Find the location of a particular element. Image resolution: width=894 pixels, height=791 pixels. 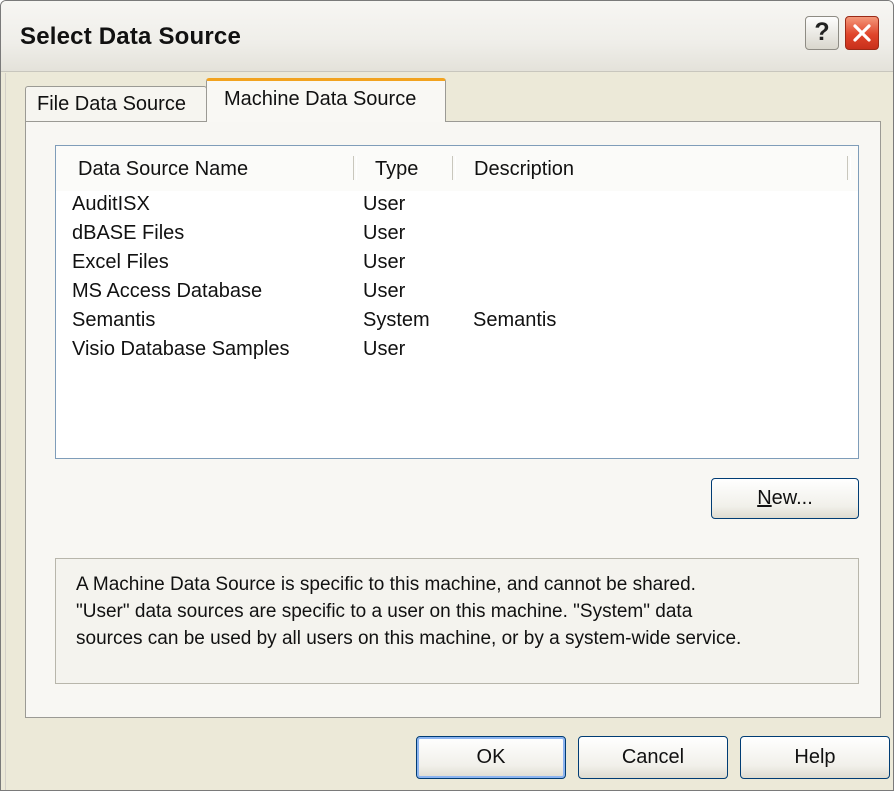

help-icon: ? is located at coordinates (822, 32).